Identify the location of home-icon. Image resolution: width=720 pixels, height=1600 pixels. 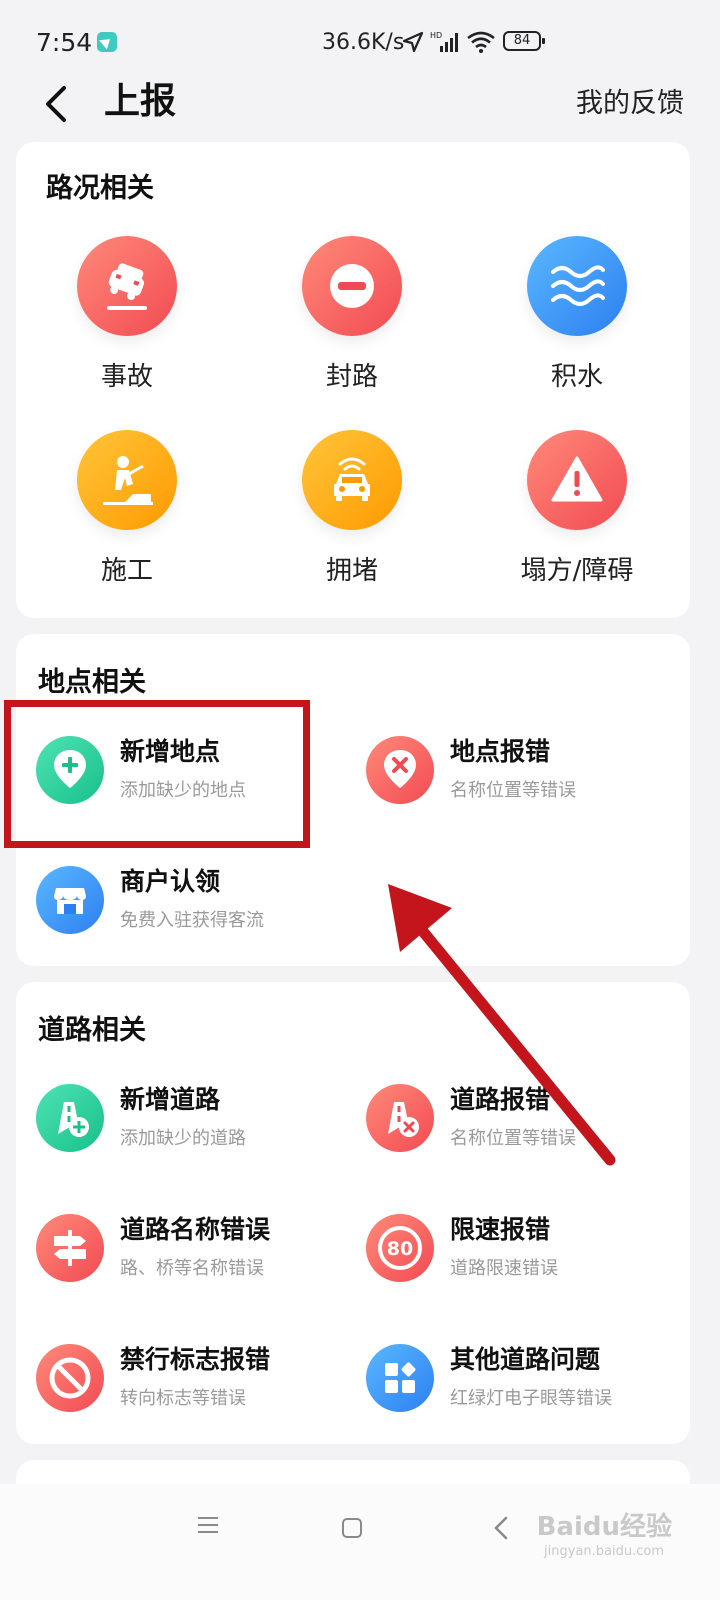
(352, 1528).